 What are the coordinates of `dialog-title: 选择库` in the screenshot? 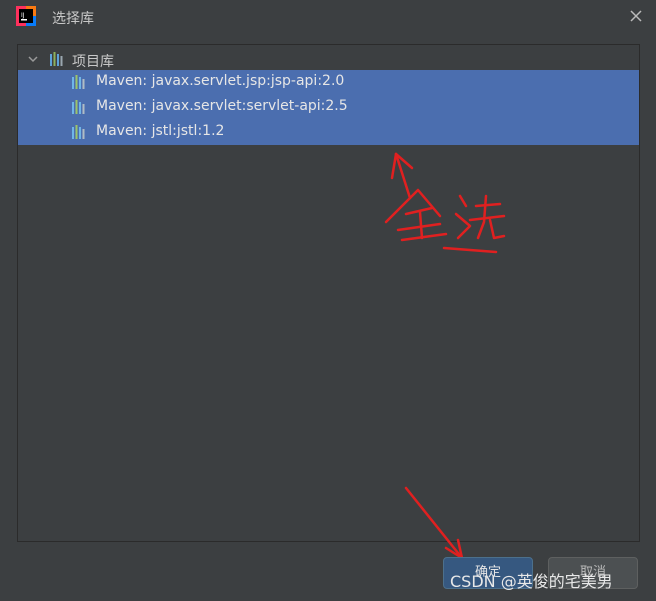 It's located at (73, 19).